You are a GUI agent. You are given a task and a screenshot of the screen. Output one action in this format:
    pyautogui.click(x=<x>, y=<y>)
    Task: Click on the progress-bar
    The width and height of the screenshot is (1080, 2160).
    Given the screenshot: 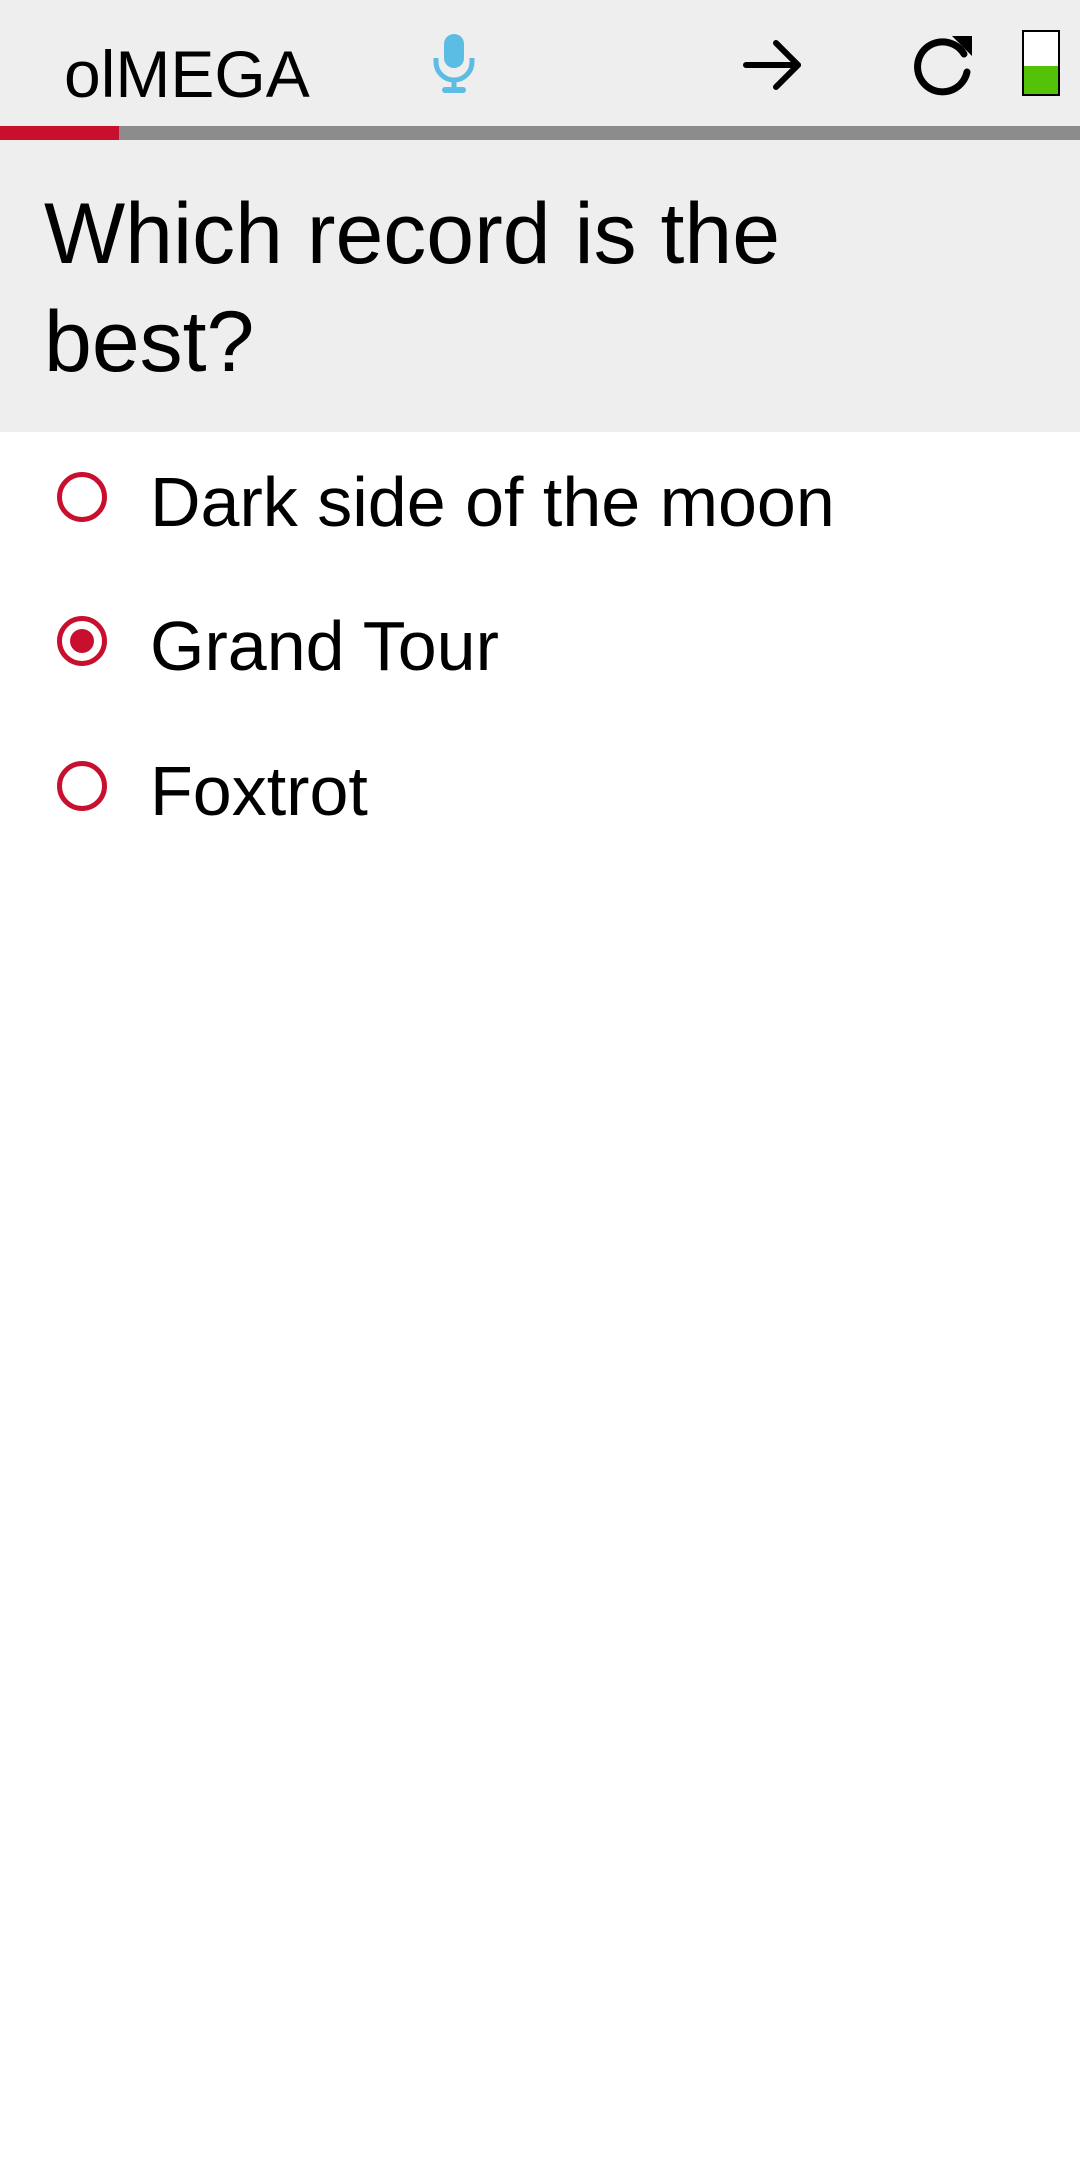 What is the action you would take?
    pyautogui.click(x=540, y=133)
    